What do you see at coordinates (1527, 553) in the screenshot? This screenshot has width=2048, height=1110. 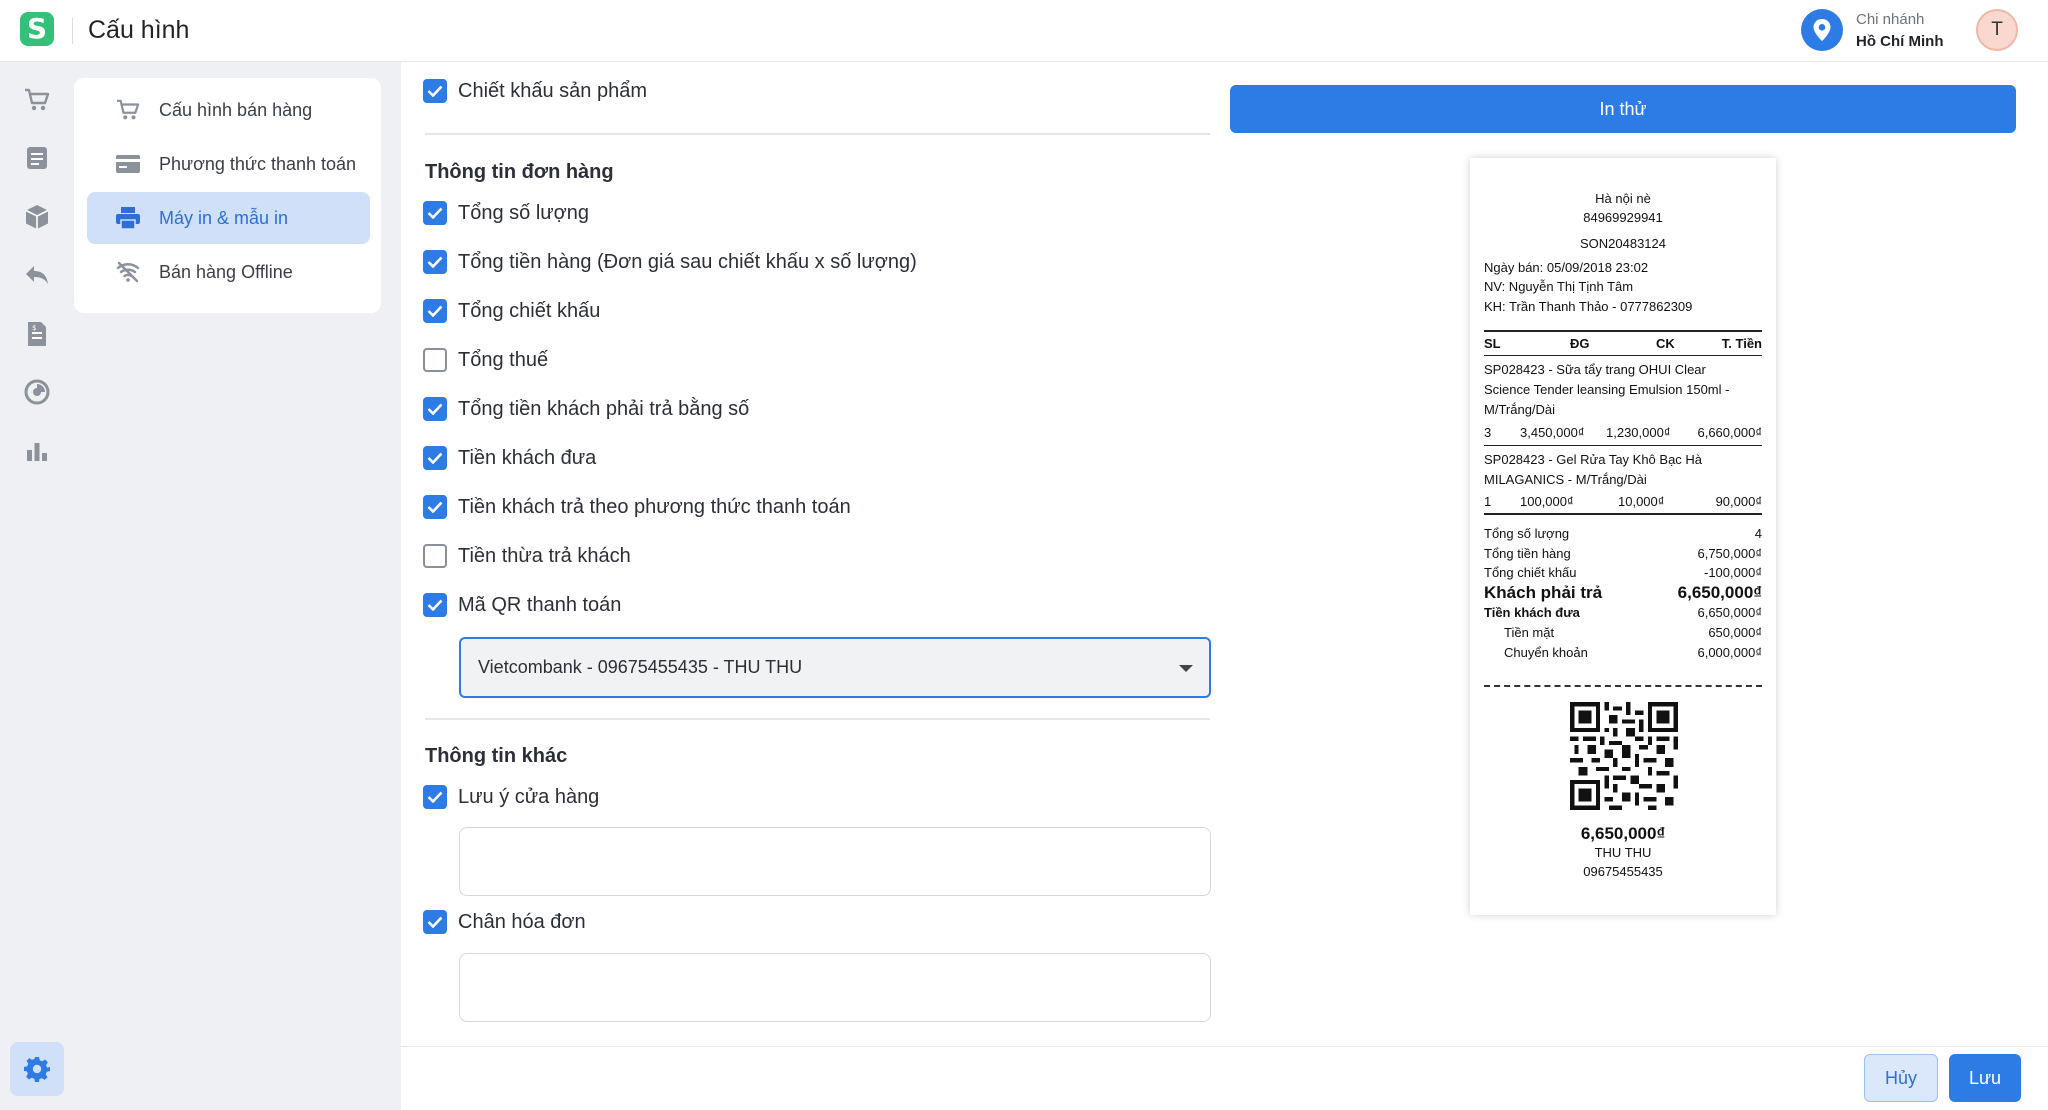 I see `summary-label: Tổng tiền hàng` at bounding box center [1527, 553].